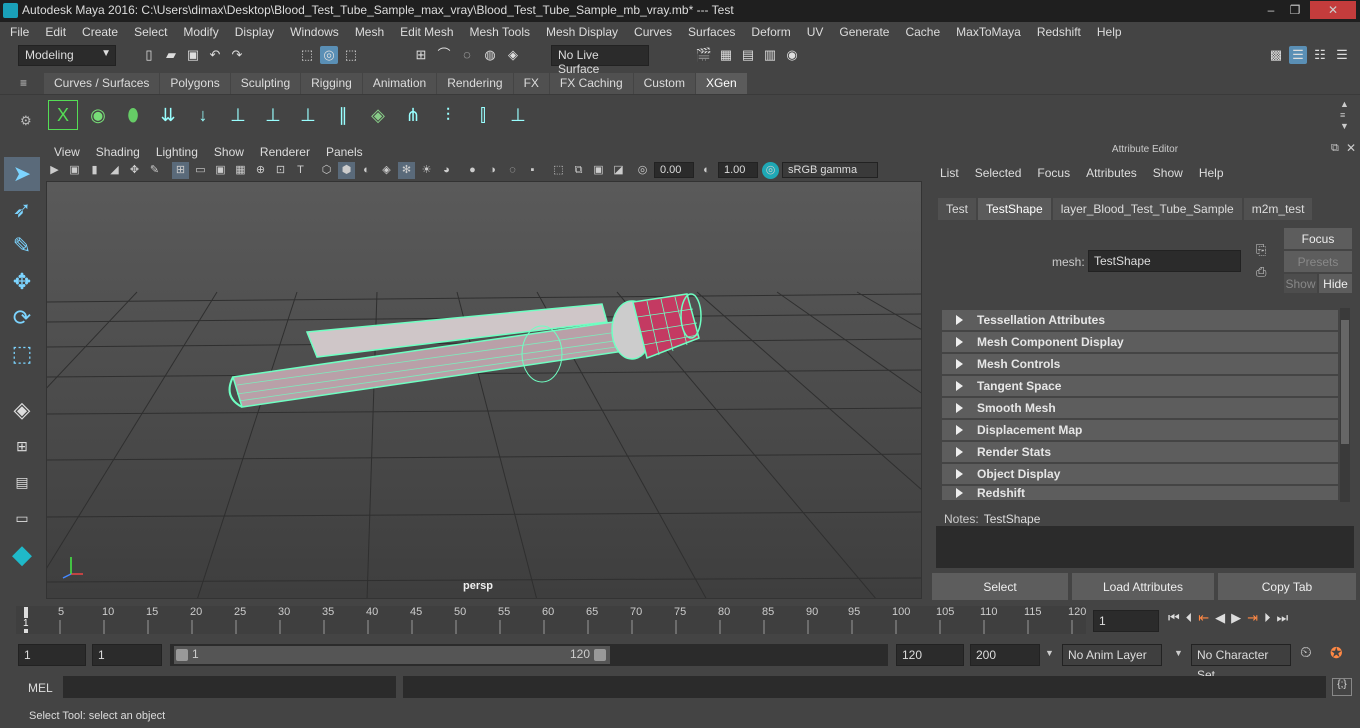  I want to click on menu-uv: UV, so click(815, 32).